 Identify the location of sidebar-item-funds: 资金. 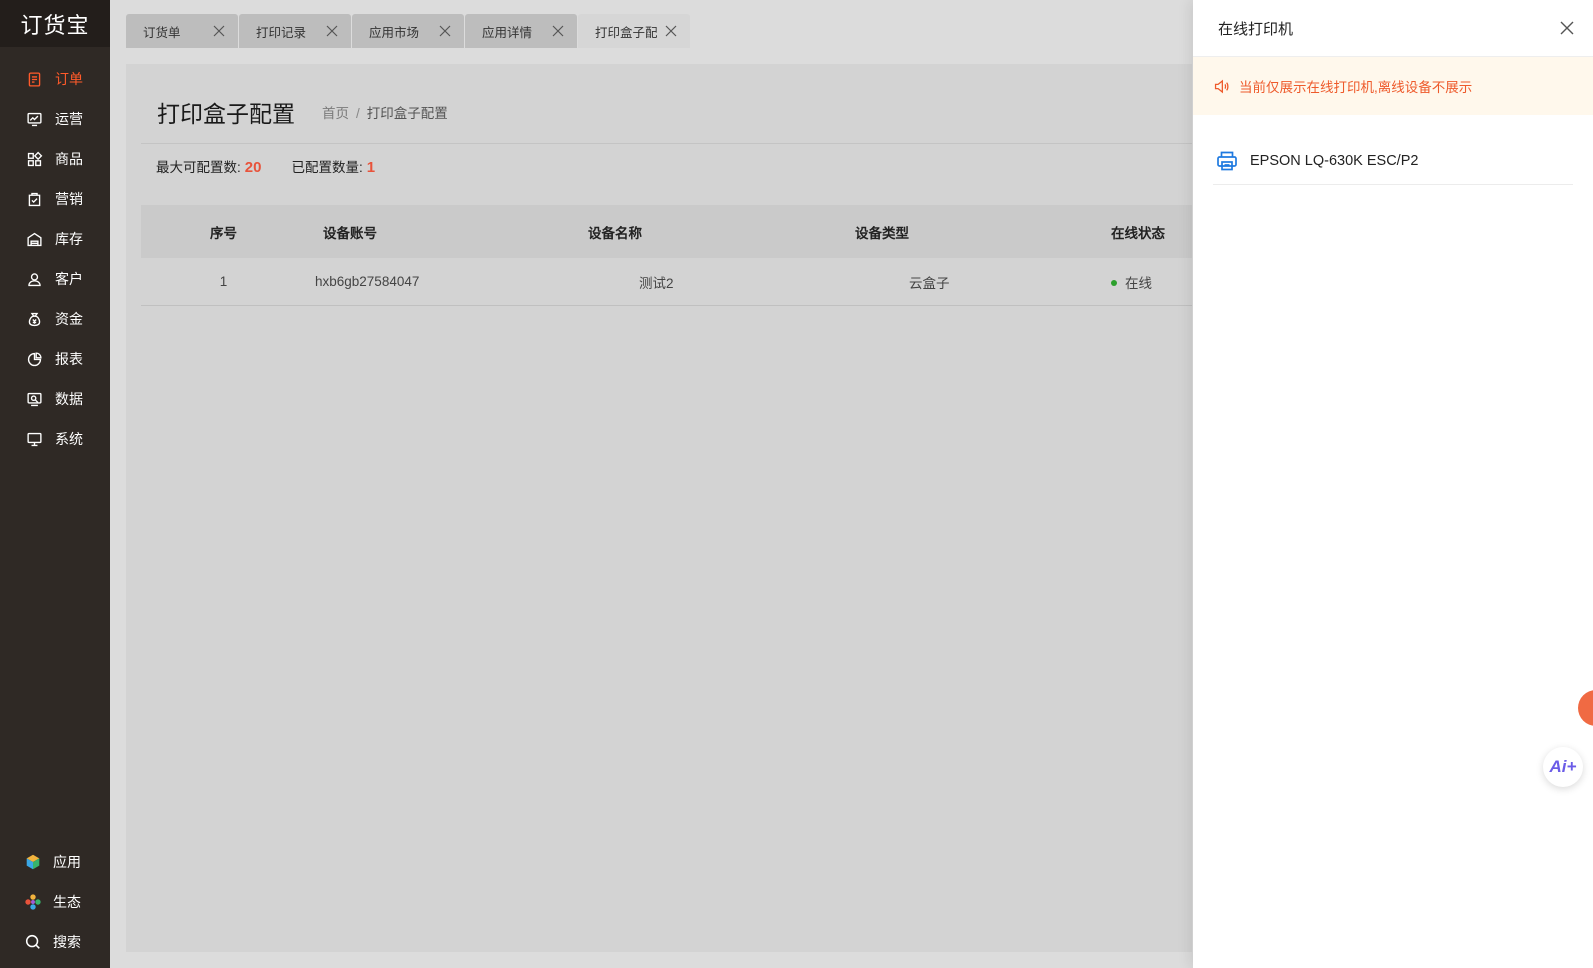
(55, 319).